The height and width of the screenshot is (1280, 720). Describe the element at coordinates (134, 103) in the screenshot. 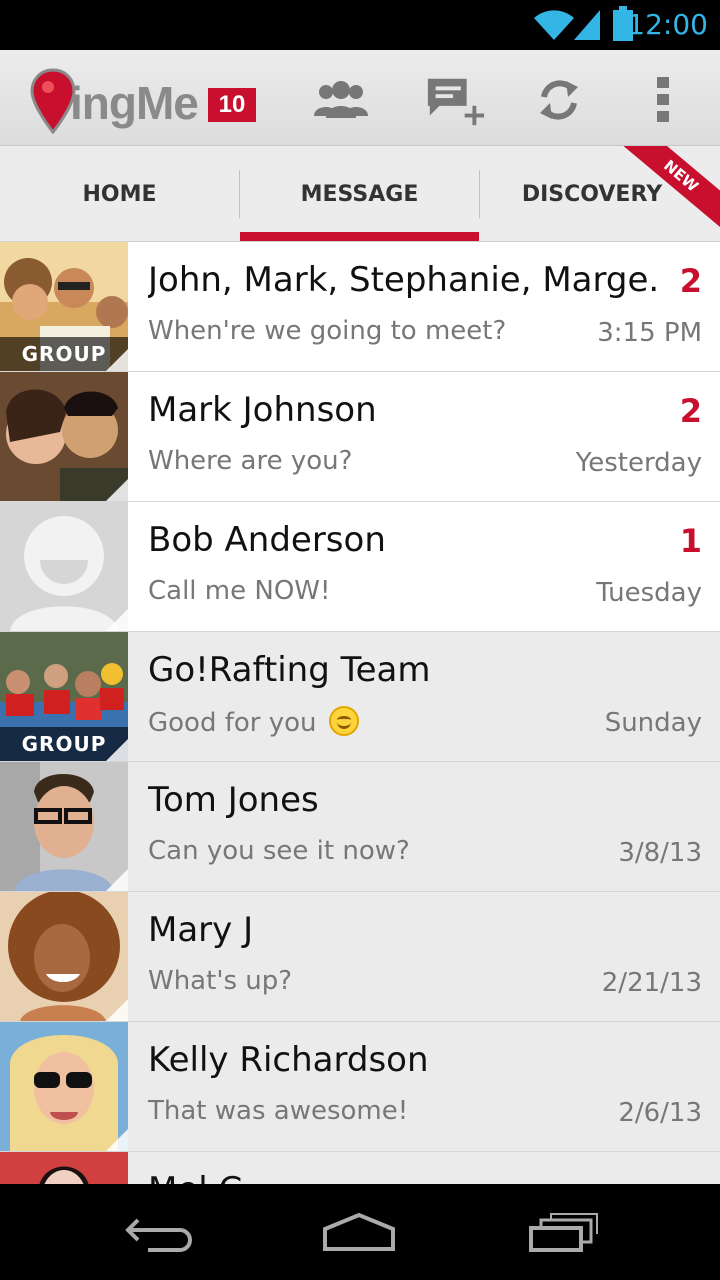

I see `app-name: ingMe` at that location.